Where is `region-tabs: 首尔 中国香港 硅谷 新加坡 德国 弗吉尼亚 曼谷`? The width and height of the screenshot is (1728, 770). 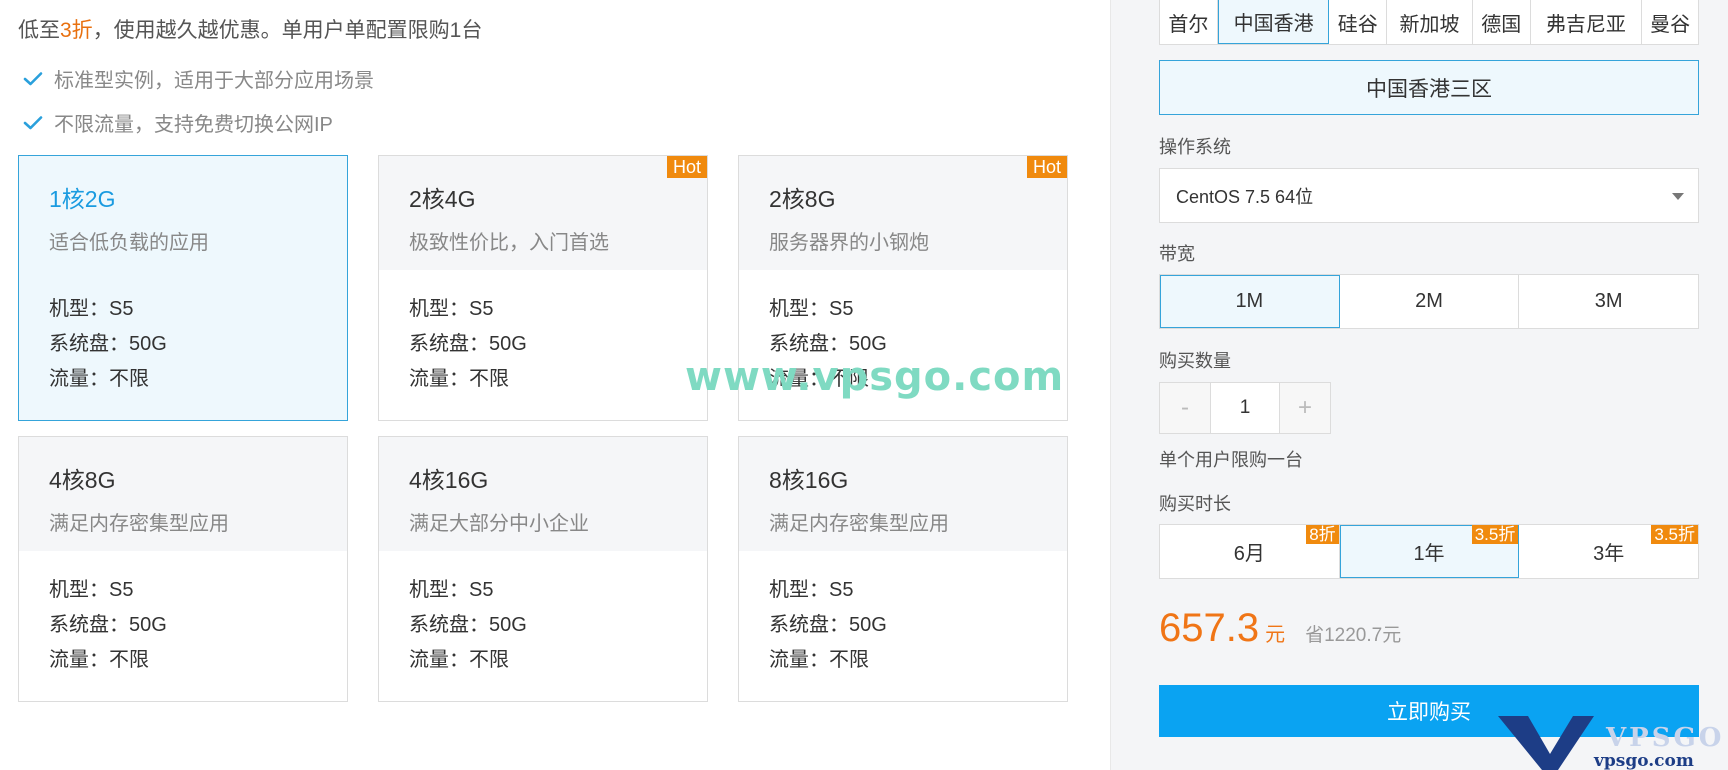
region-tabs: 首尔 中国香港 硅谷 新加坡 德国 弗吉尼亚 曼谷 is located at coordinates (1429, 22).